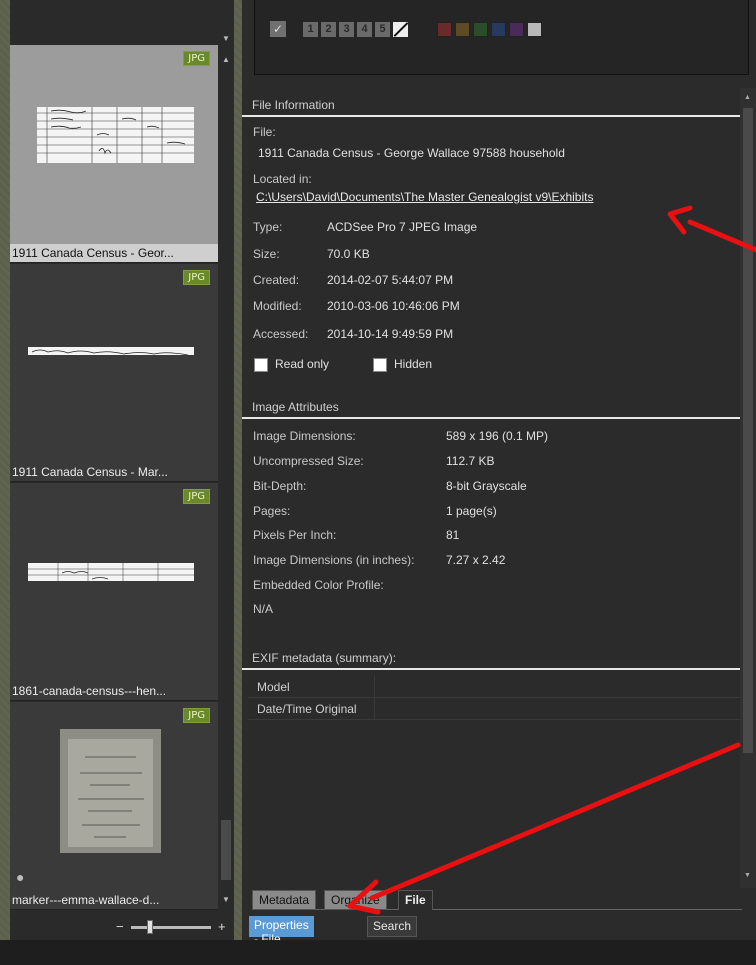  I want to click on location-pin-icon: ●, so click(20, 877).